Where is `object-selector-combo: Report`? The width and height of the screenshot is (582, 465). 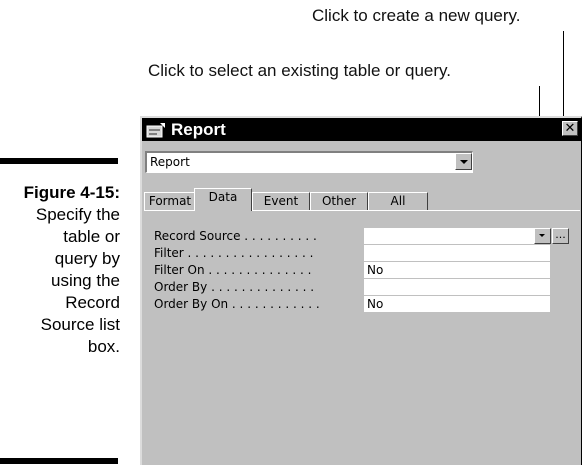
object-selector-combo: Report is located at coordinates (309, 162).